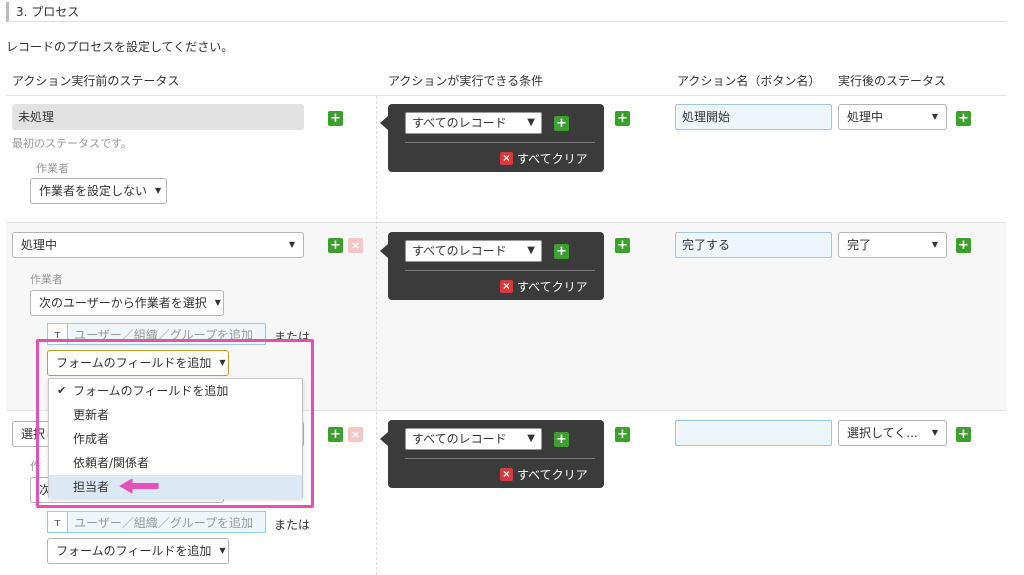 This screenshot has height=575, width=1024. Describe the element at coordinates (72, 143) in the screenshot. I see `first-status-note: 最初のステータスです。` at that location.